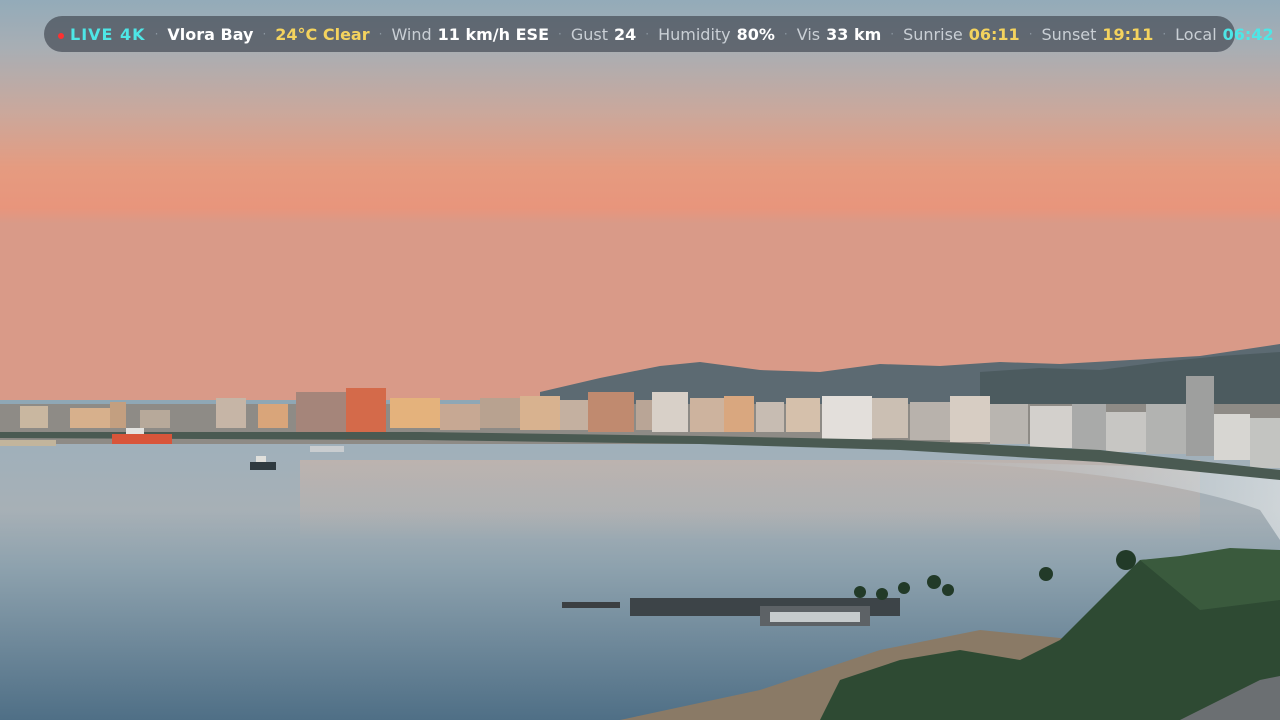 This screenshot has height=720, width=1280. I want to click on gust-label: Gust, so click(589, 34).